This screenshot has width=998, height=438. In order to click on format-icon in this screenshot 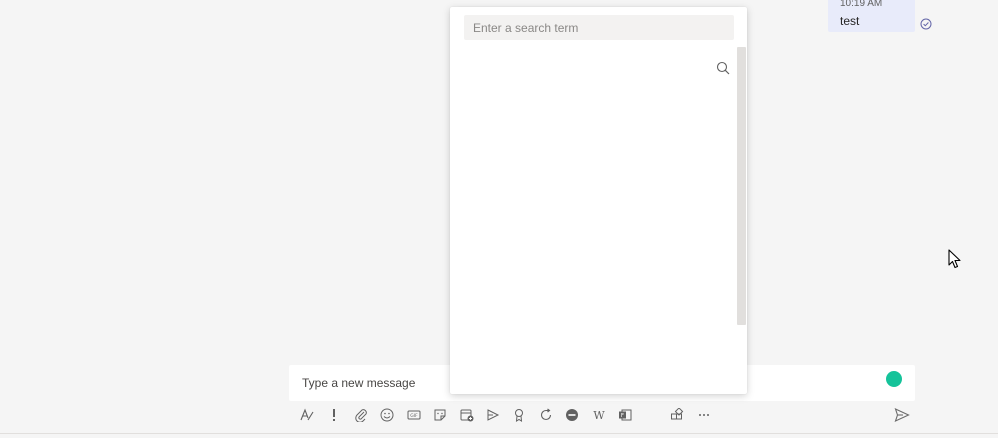, I will do `click(307, 415)`.